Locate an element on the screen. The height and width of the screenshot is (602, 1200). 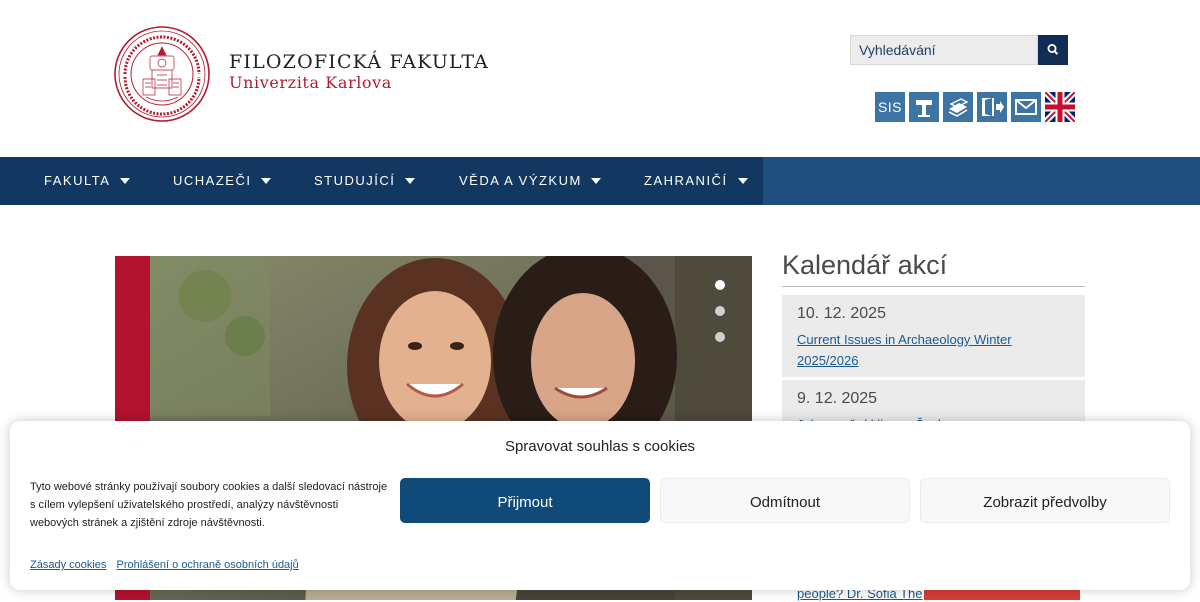
faculty-name: FILOZOFICKÁ FAKULTA Univerzita Karlova is located at coordinates (359, 72).